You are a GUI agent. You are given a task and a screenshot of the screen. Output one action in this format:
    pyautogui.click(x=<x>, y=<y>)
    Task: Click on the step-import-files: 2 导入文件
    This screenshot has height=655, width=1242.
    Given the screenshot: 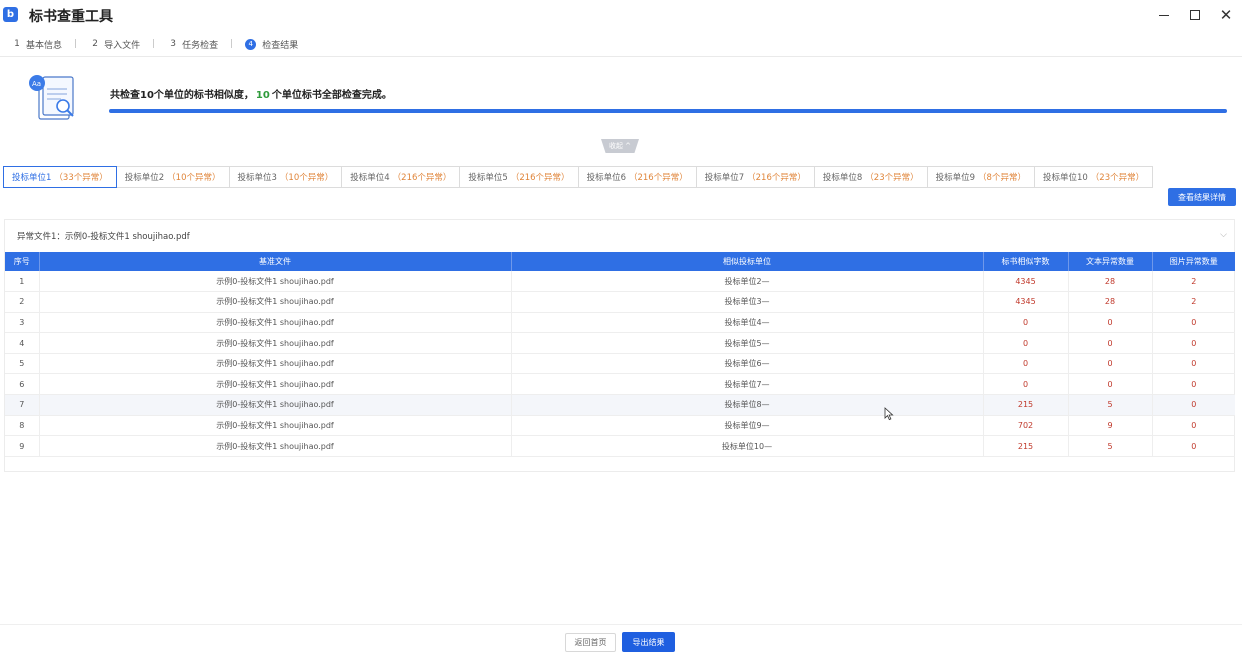 What is the action you would take?
    pyautogui.click(x=114, y=44)
    